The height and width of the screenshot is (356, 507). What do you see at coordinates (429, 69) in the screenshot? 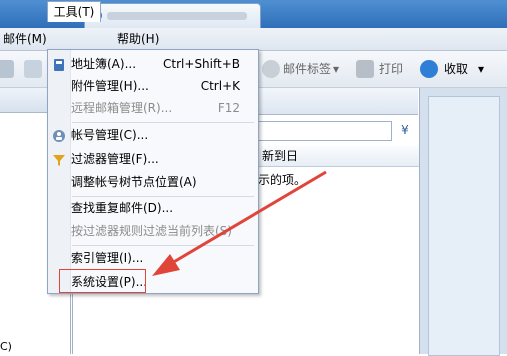
I see `receive-icon` at bounding box center [429, 69].